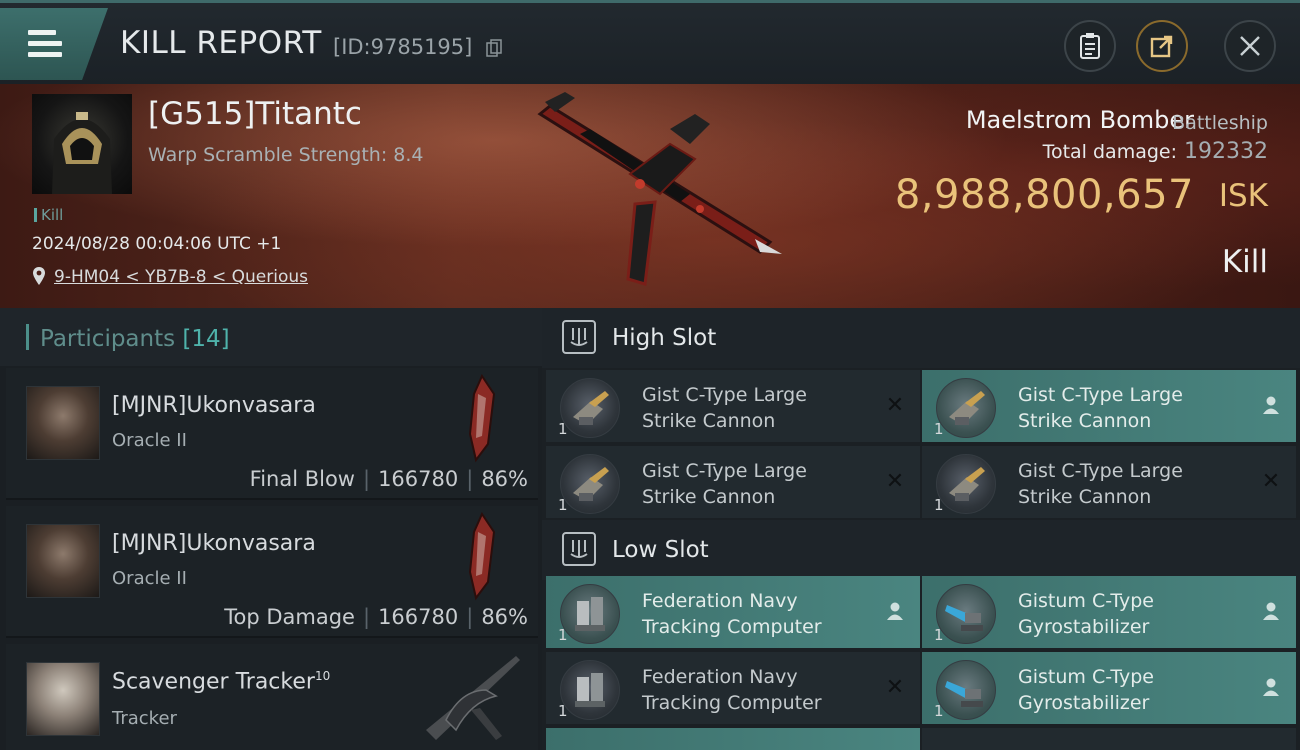  Describe the element at coordinates (221, 43) in the screenshot. I see `page-title: KILL REPORT` at that location.